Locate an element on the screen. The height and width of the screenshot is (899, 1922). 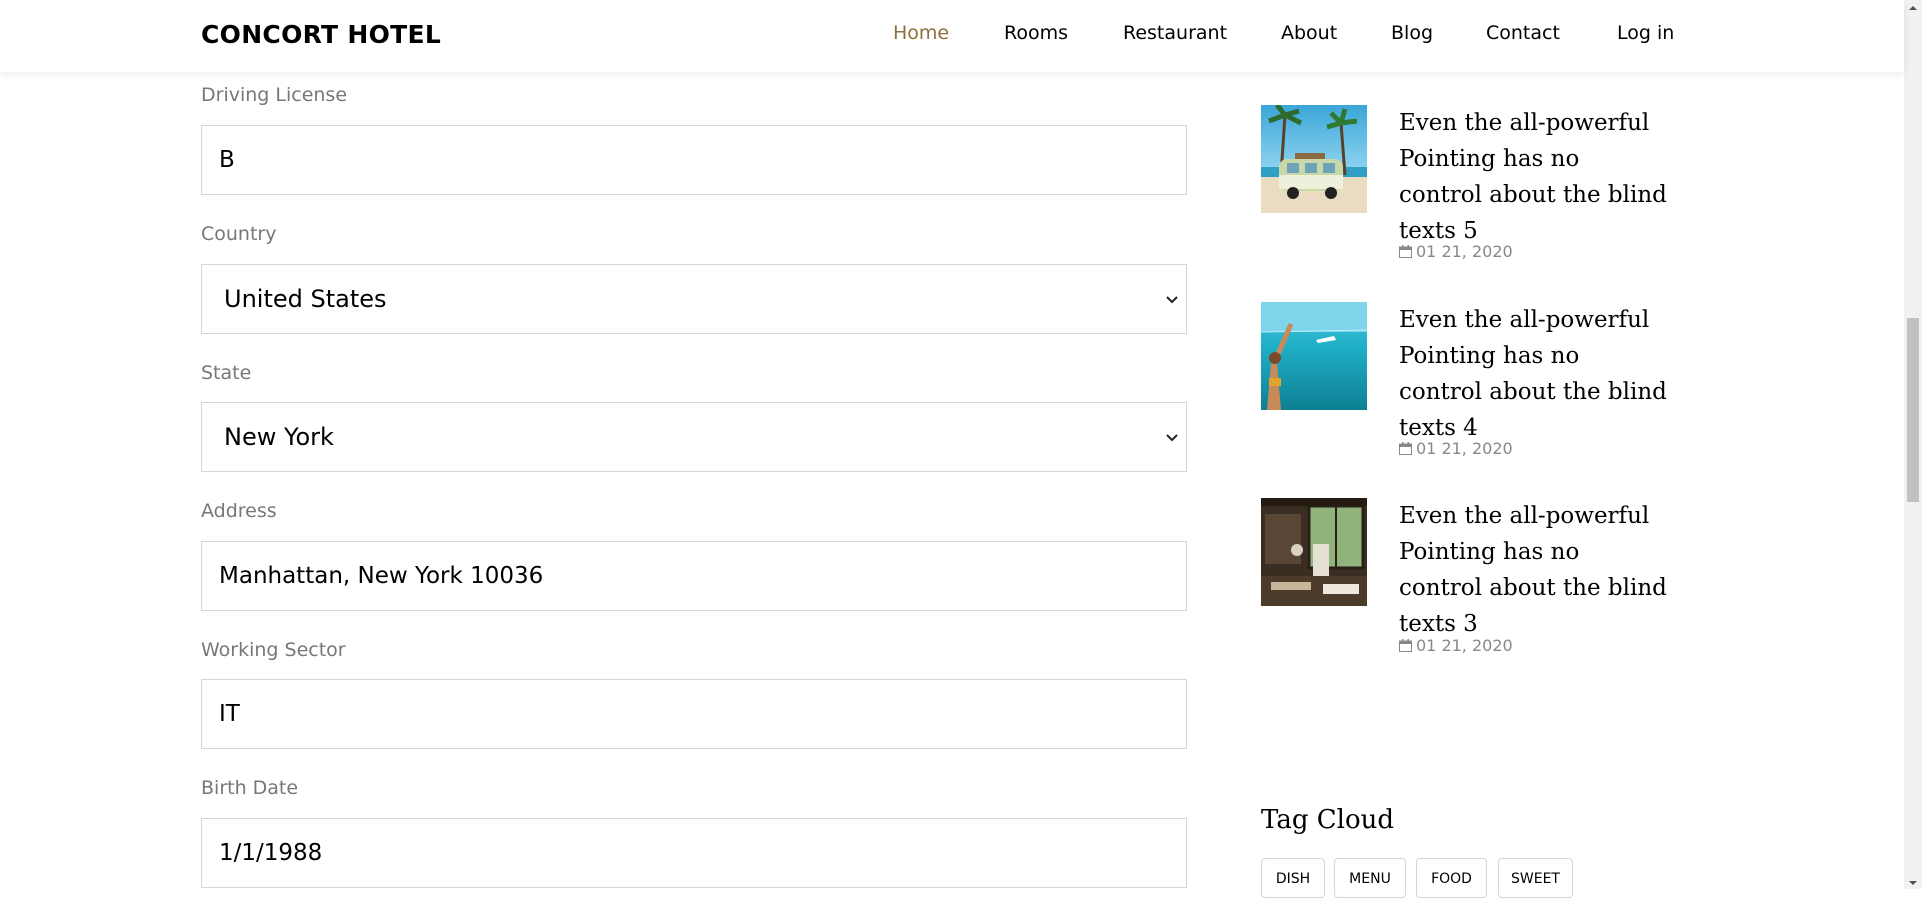
state-select: New York is located at coordinates (694, 437).